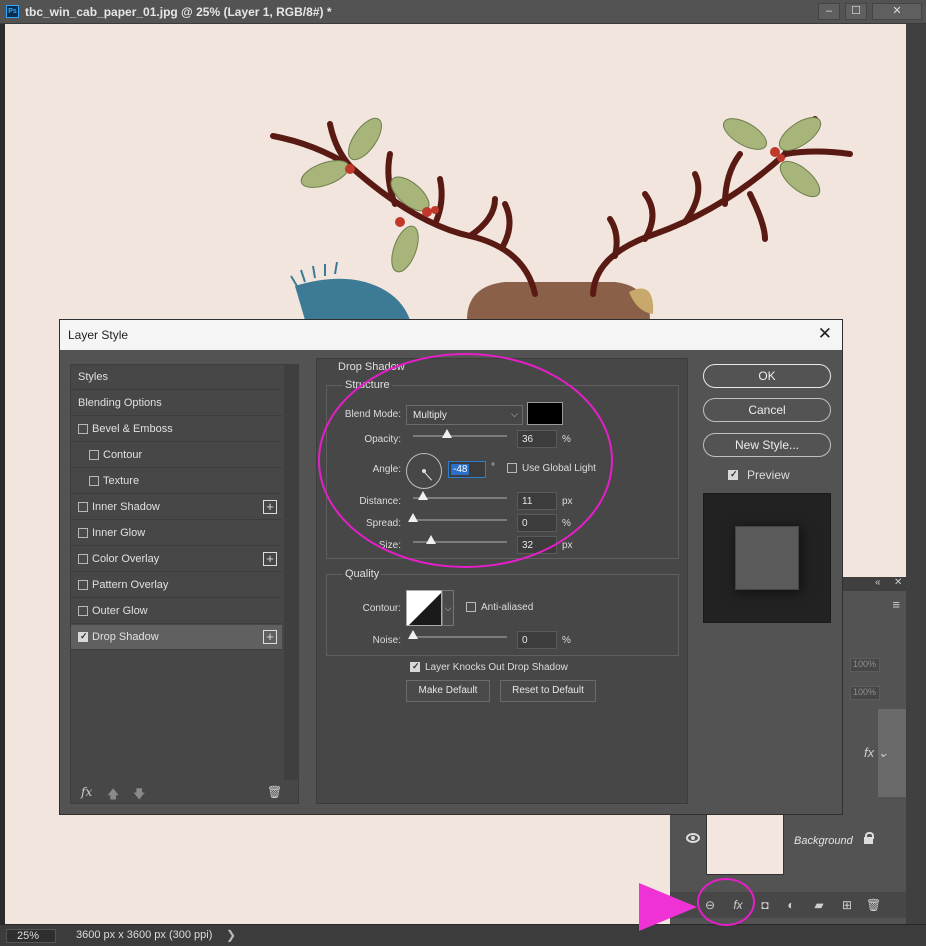 Image resolution: width=926 pixels, height=946 pixels. Describe the element at coordinates (431, 539) in the screenshot. I see `size-slider-thumb` at that location.